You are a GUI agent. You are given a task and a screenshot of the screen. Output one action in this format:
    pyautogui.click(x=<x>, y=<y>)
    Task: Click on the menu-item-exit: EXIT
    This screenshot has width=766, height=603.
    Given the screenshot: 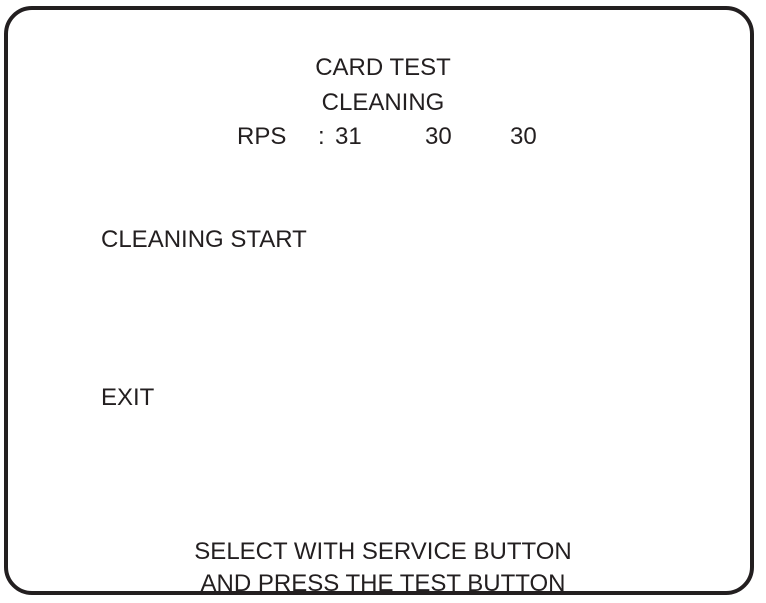 What is the action you would take?
    pyautogui.click(x=127, y=398)
    